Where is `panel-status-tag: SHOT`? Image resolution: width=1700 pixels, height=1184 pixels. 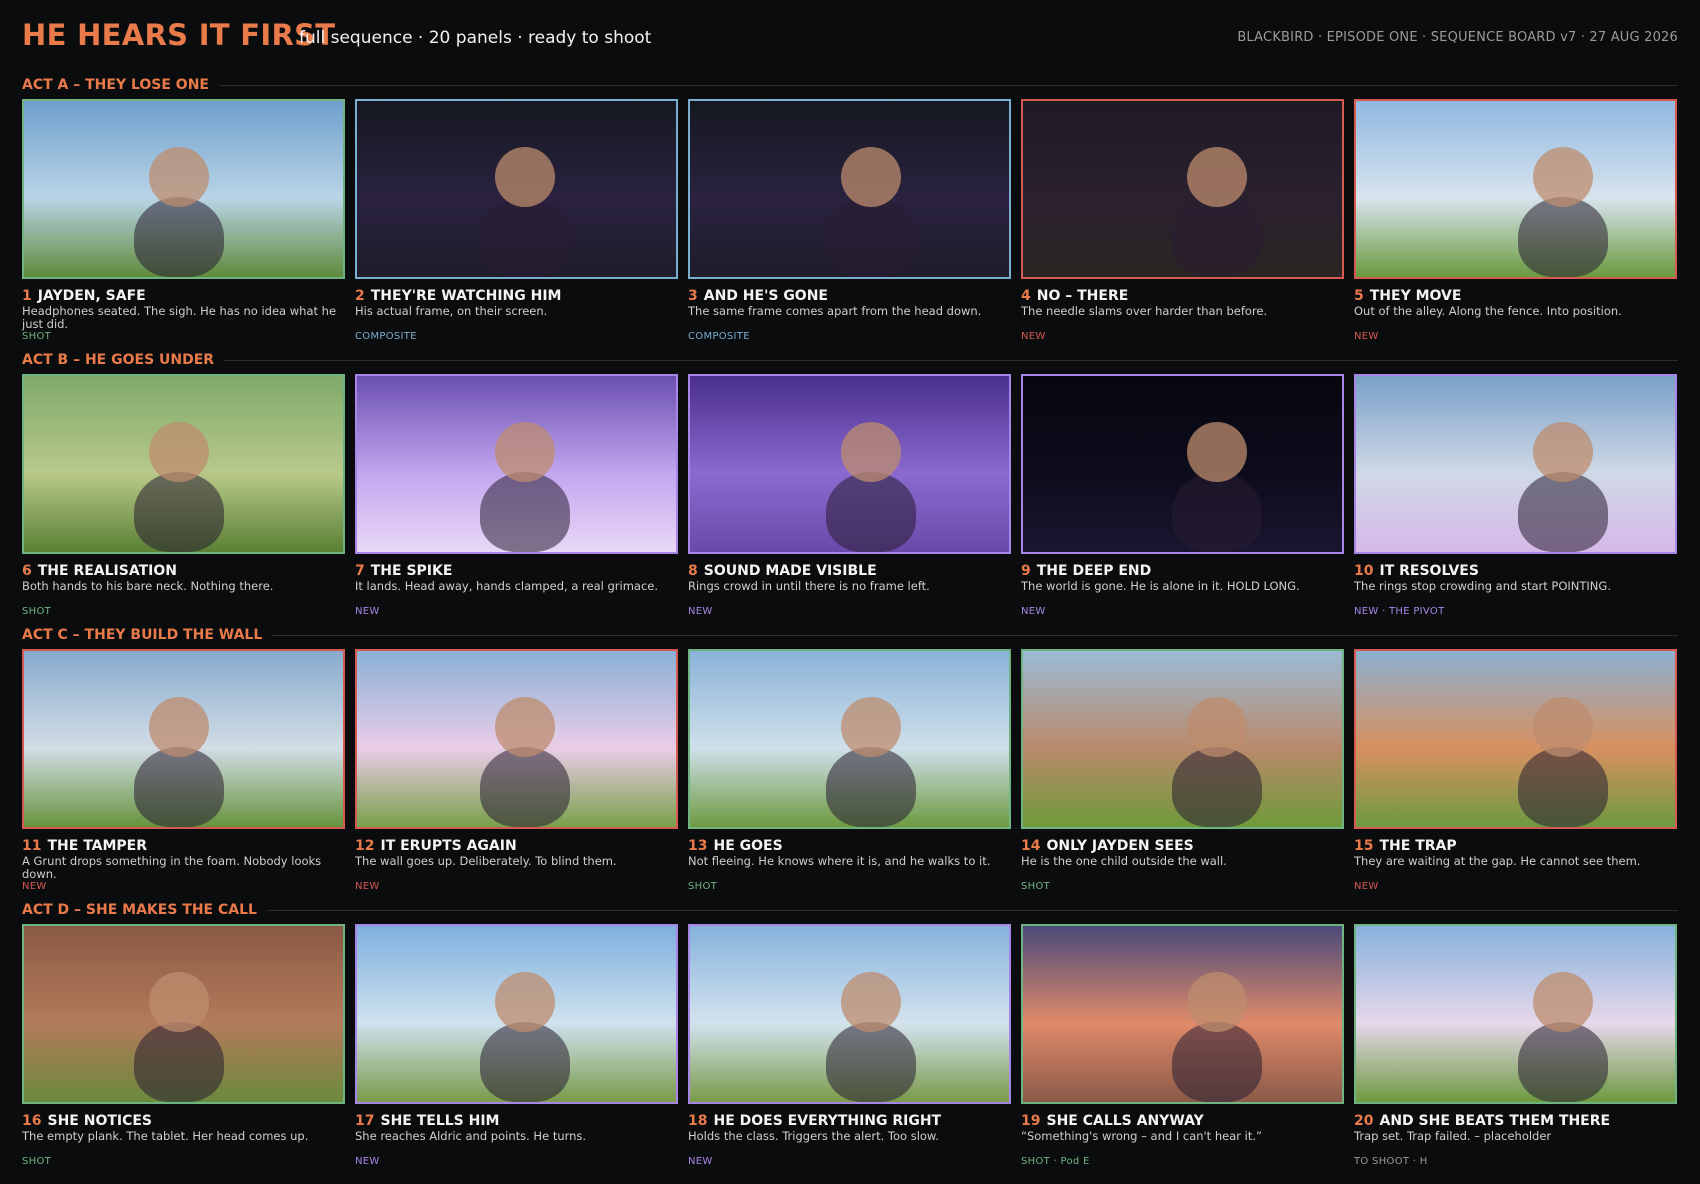 panel-status-tag: SHOT is located at coordinates (37, 336).